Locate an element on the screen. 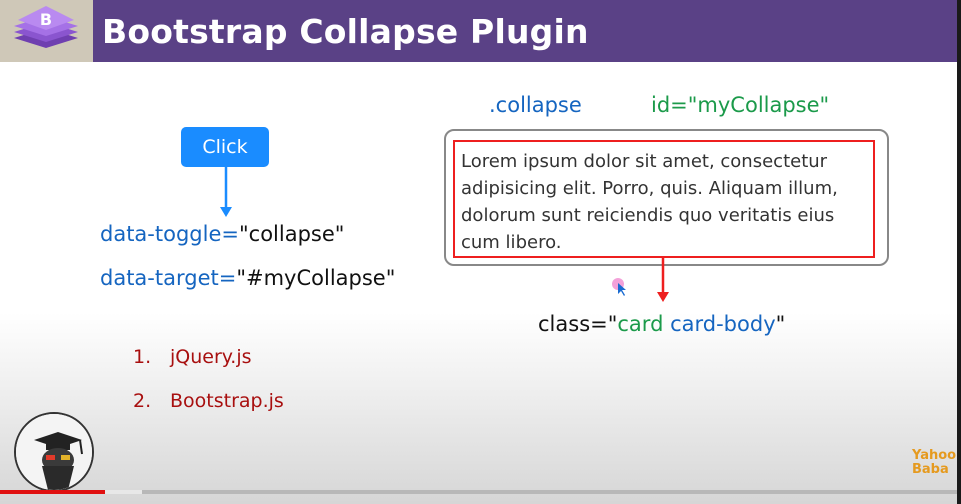 This screenshot has height=504, width=961. class-card-body: card-body is located at coordinates (723, 324).